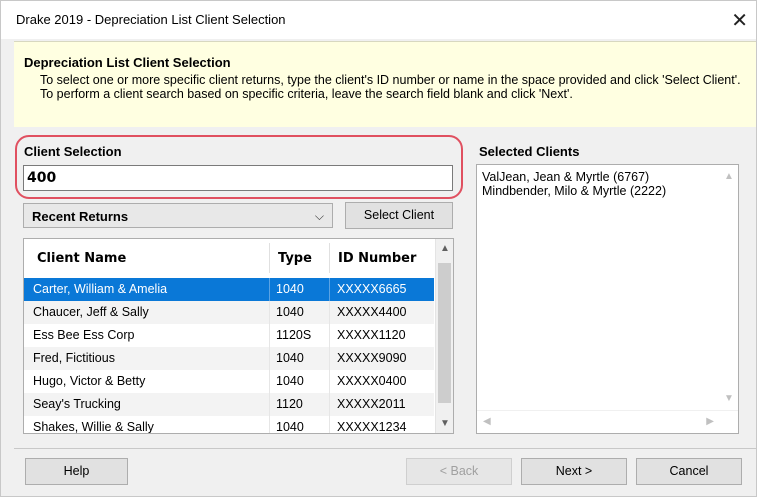 The image size is (757, 497). What do you see at coordinates (377, 258) in the screenshot?
I see `column-header-id-number: ID Number` at bounding box center [377, 258].